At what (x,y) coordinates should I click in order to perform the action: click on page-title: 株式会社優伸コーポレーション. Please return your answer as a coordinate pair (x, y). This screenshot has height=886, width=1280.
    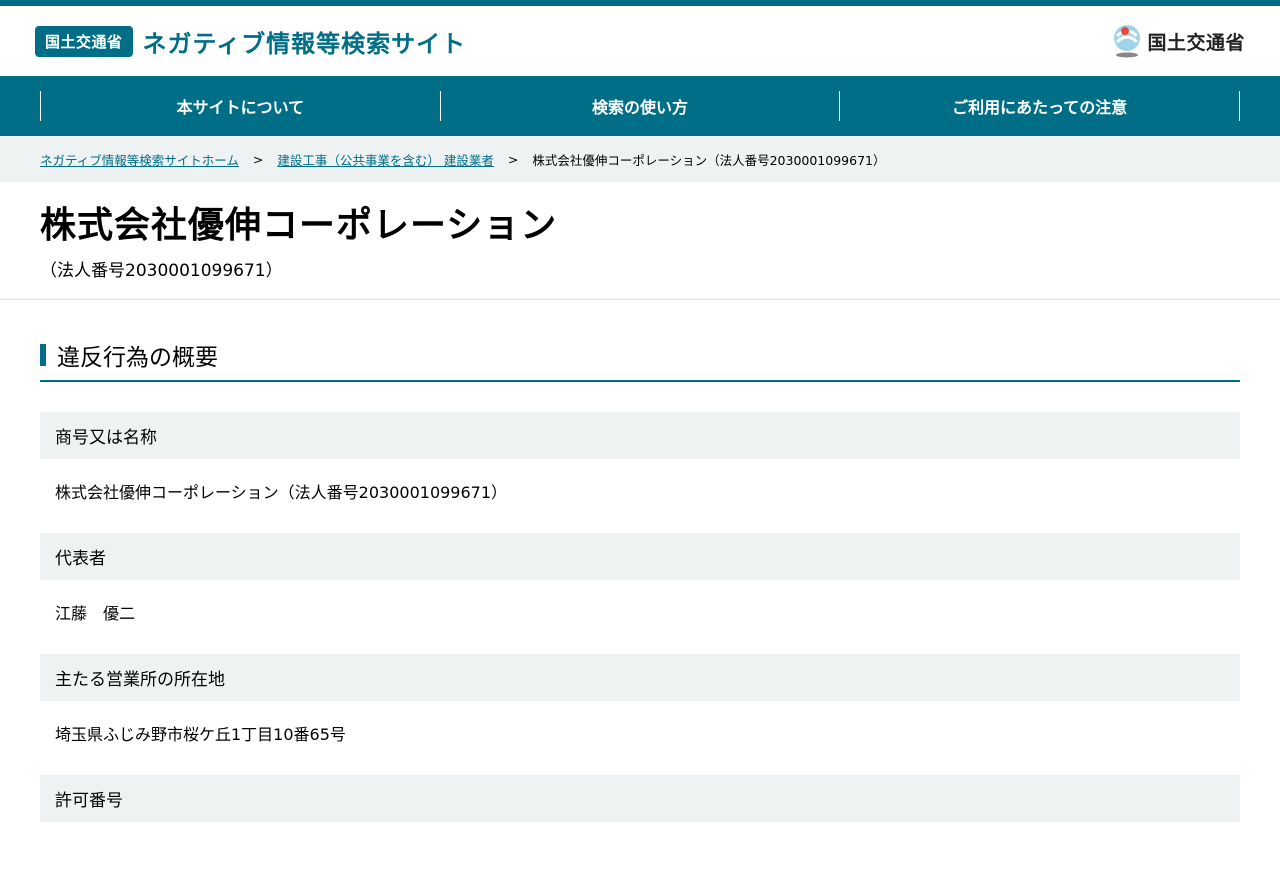
    Looking at the image, I should click on (299, 225).